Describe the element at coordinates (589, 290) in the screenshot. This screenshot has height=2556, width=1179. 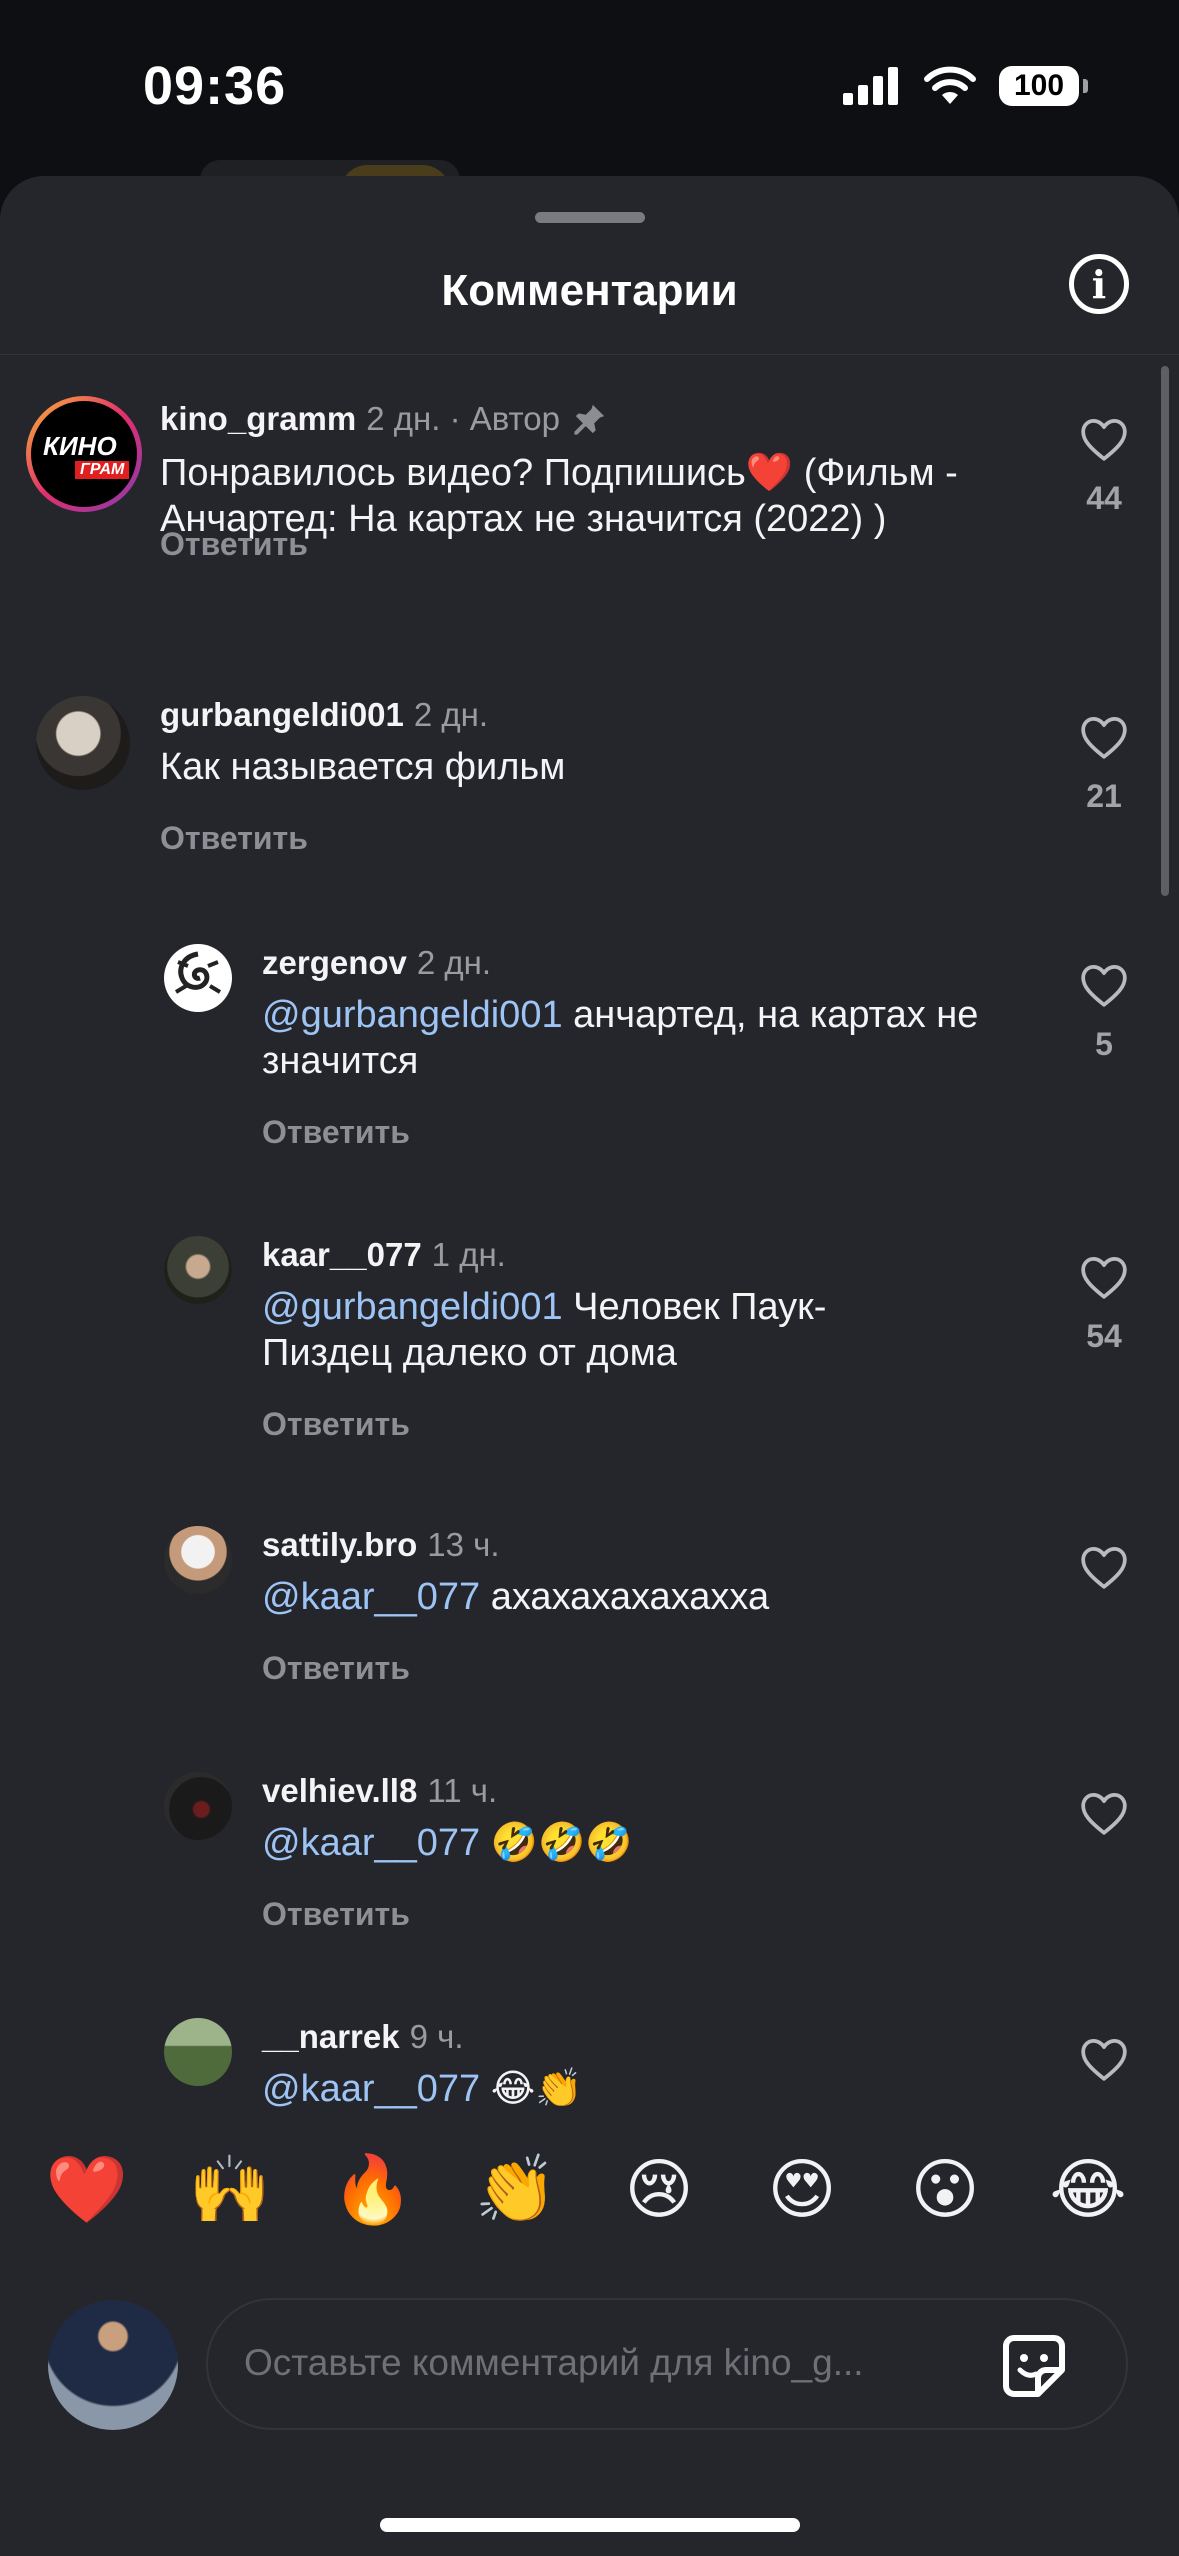
I see `sheet-title: Комментарии` at that location.